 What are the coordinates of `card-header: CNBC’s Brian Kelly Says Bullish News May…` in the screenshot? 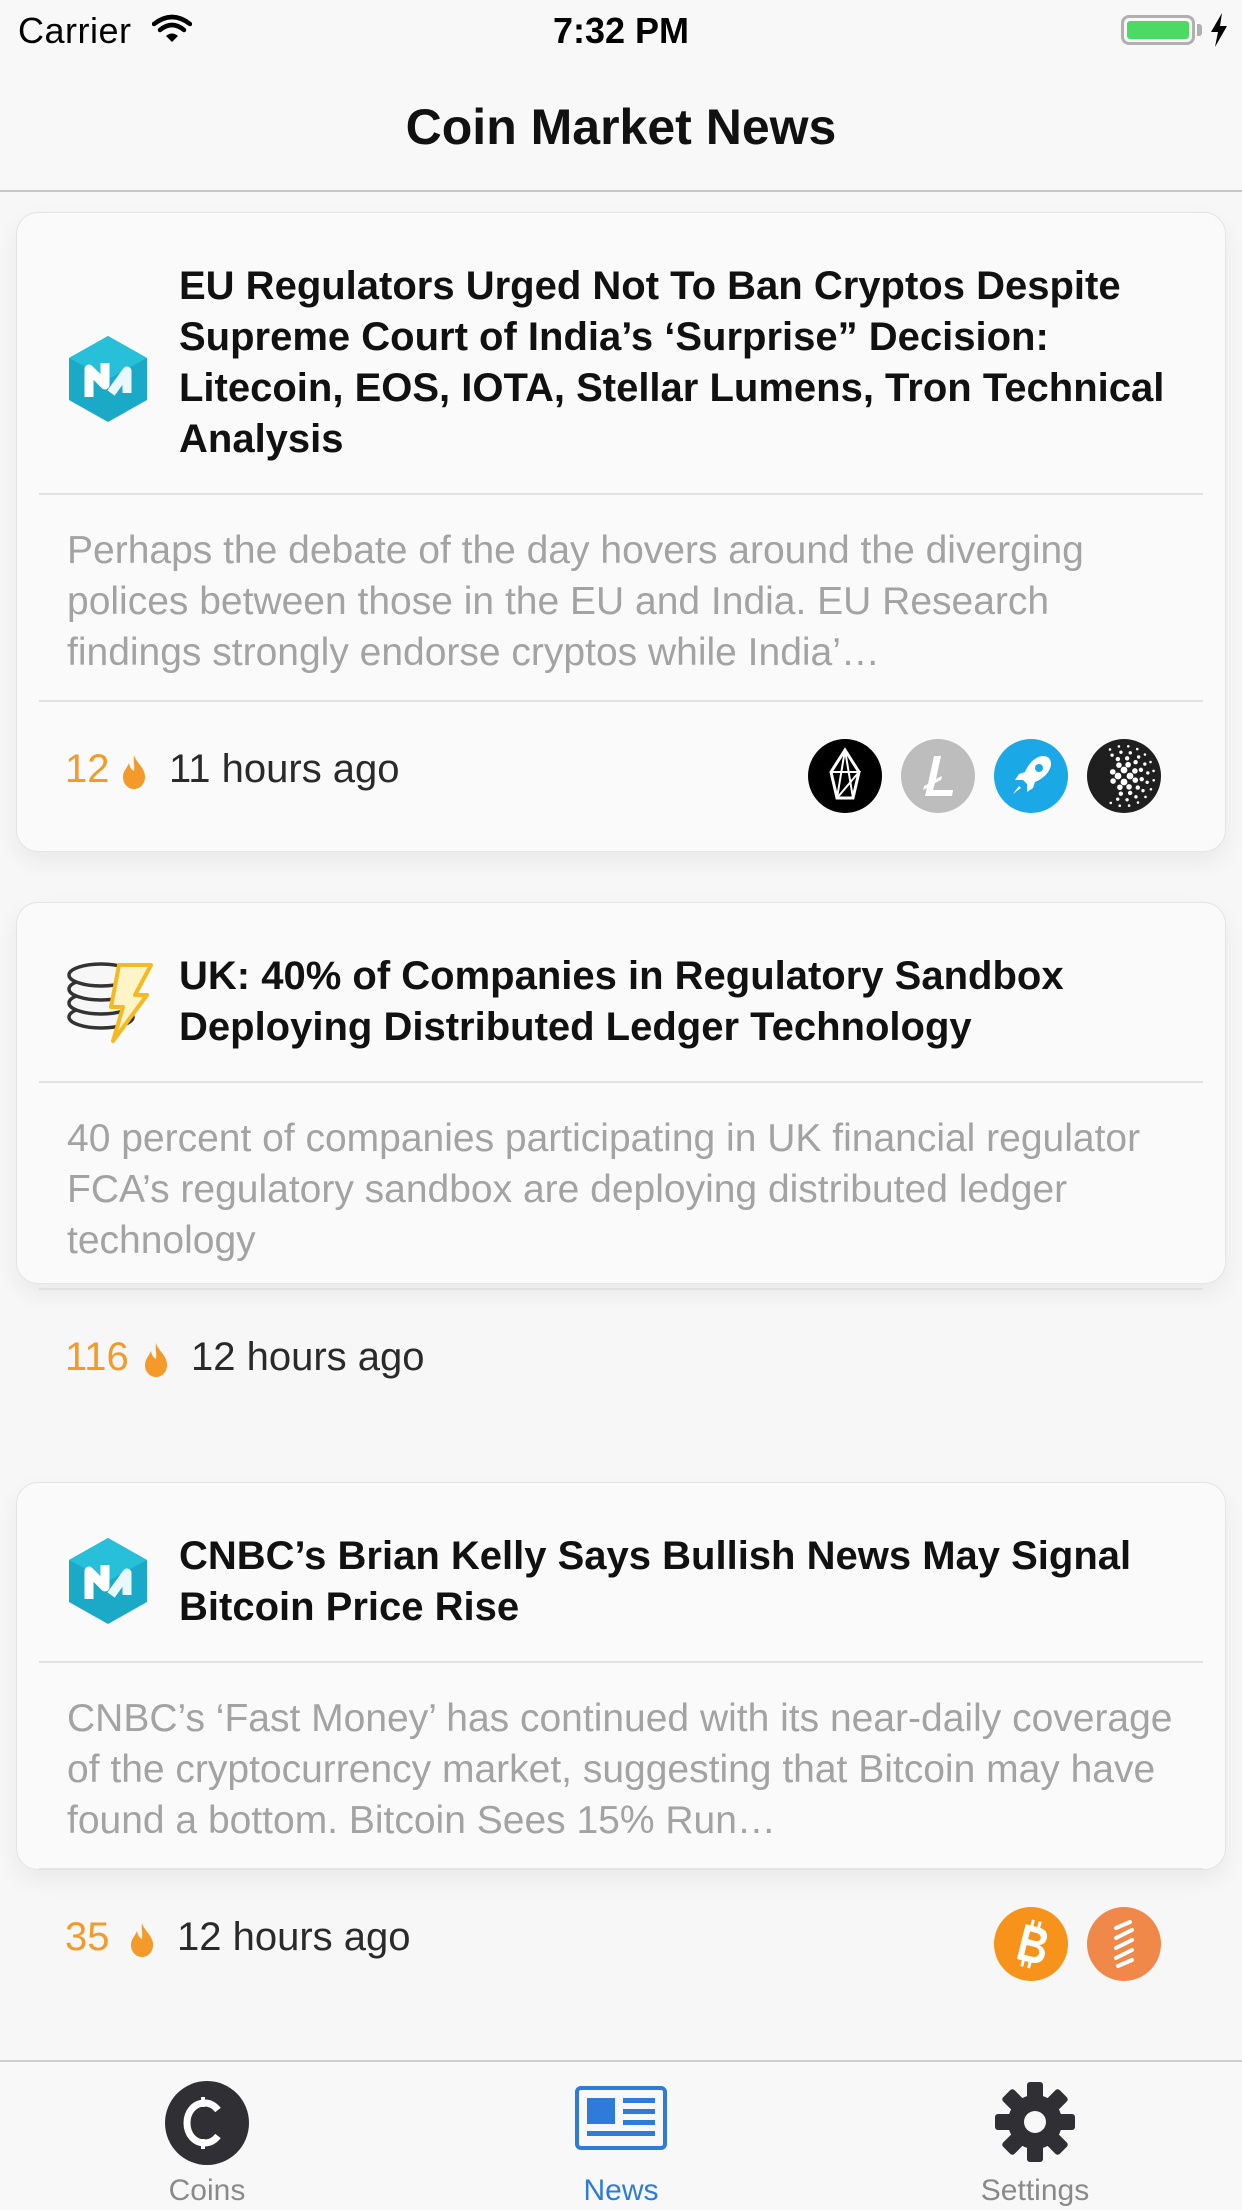 It's located at (621, 1572).